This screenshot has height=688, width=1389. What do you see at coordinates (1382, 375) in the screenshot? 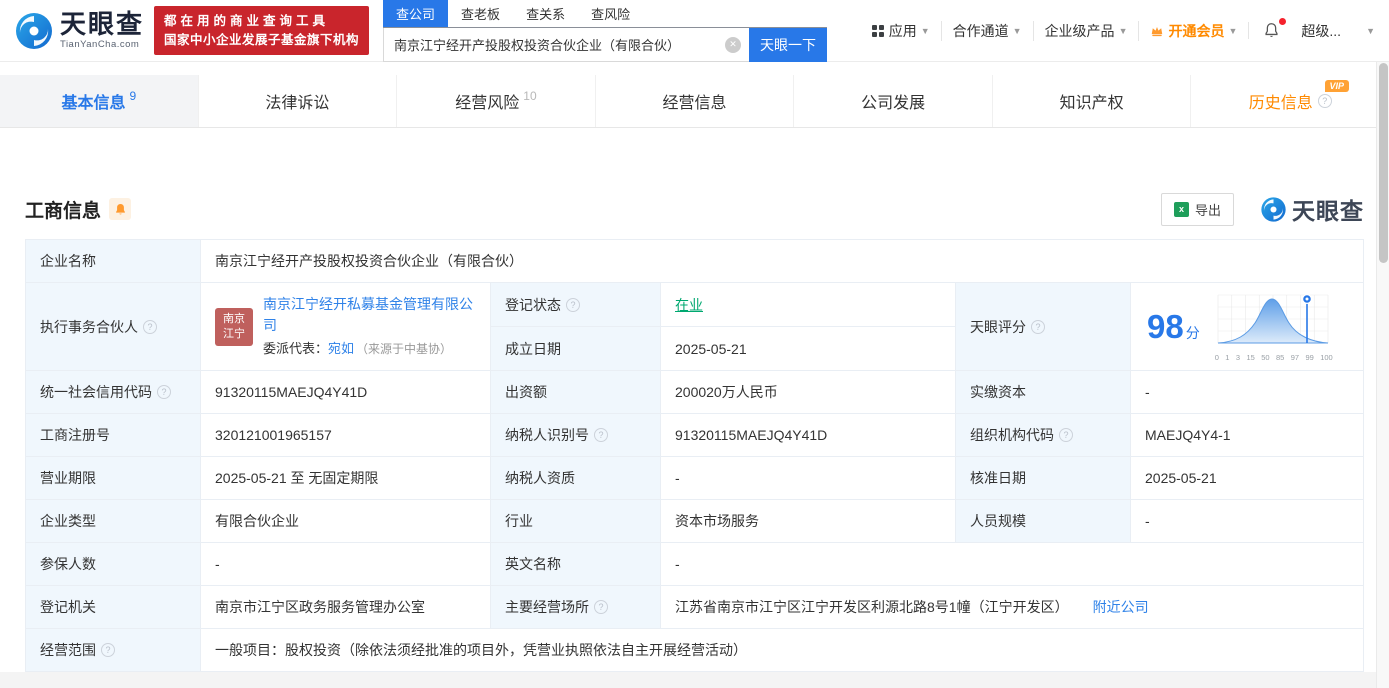
I see `scrollbar-track` at bounding box center [1382, 375].